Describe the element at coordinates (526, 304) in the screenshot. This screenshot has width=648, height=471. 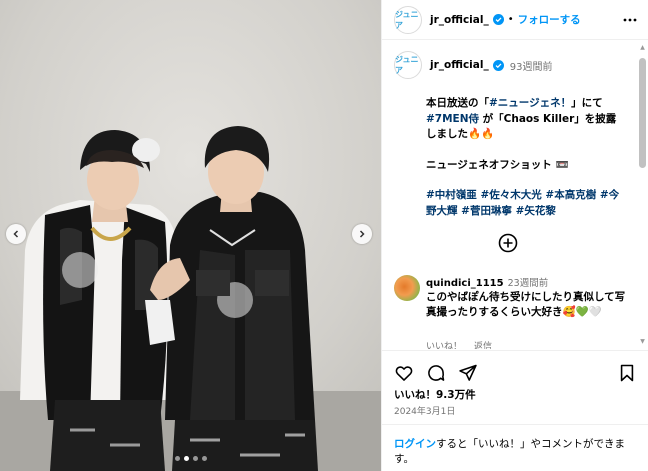
I see `comment-text: このやばぽん待ち受けにしたり真似して写真撮ったりするくらい大好き🥰💚🤍` at that location.